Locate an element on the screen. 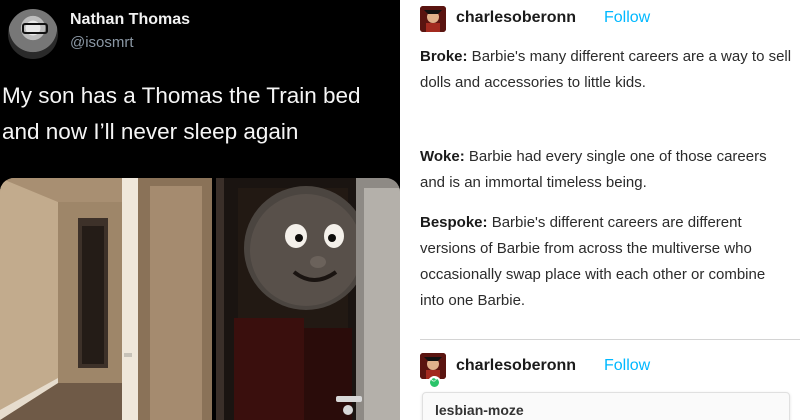 This screenshot has width=800, height=420. user-avatar is located at coordinates (433, 19).